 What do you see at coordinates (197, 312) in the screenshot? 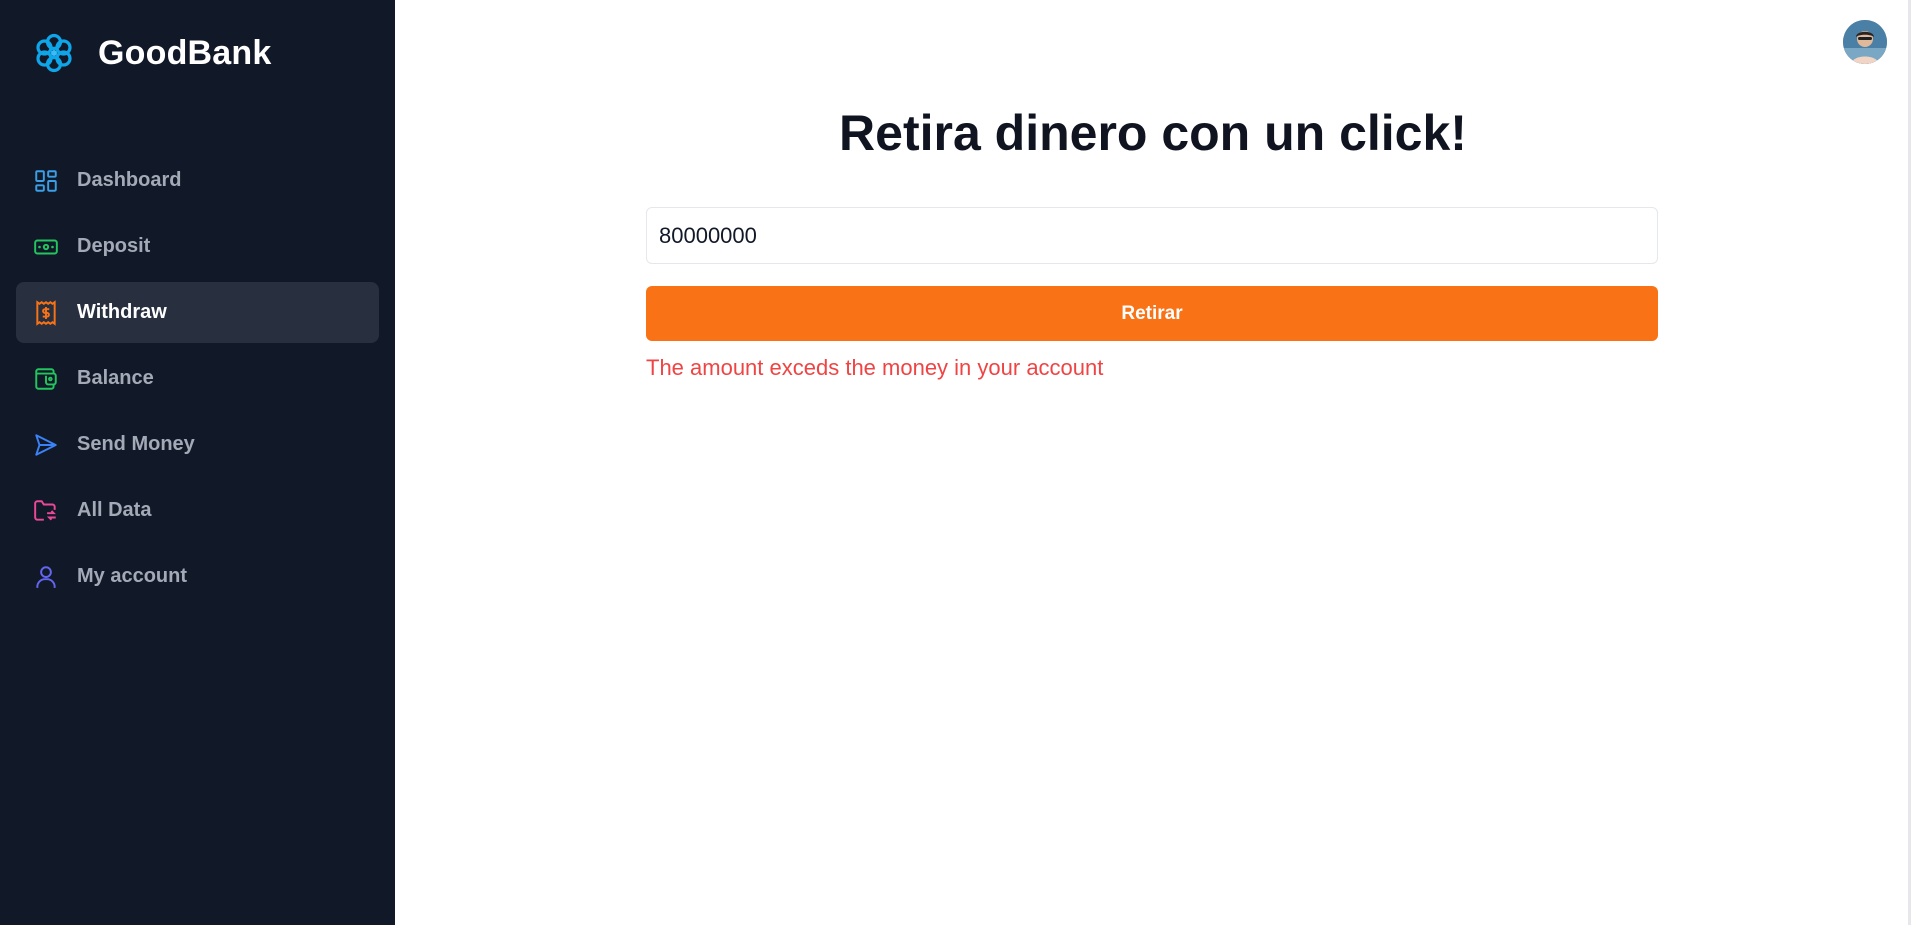
I see `sidebar-item-withdraw: Withdraw` at bounding box center [197, 312].